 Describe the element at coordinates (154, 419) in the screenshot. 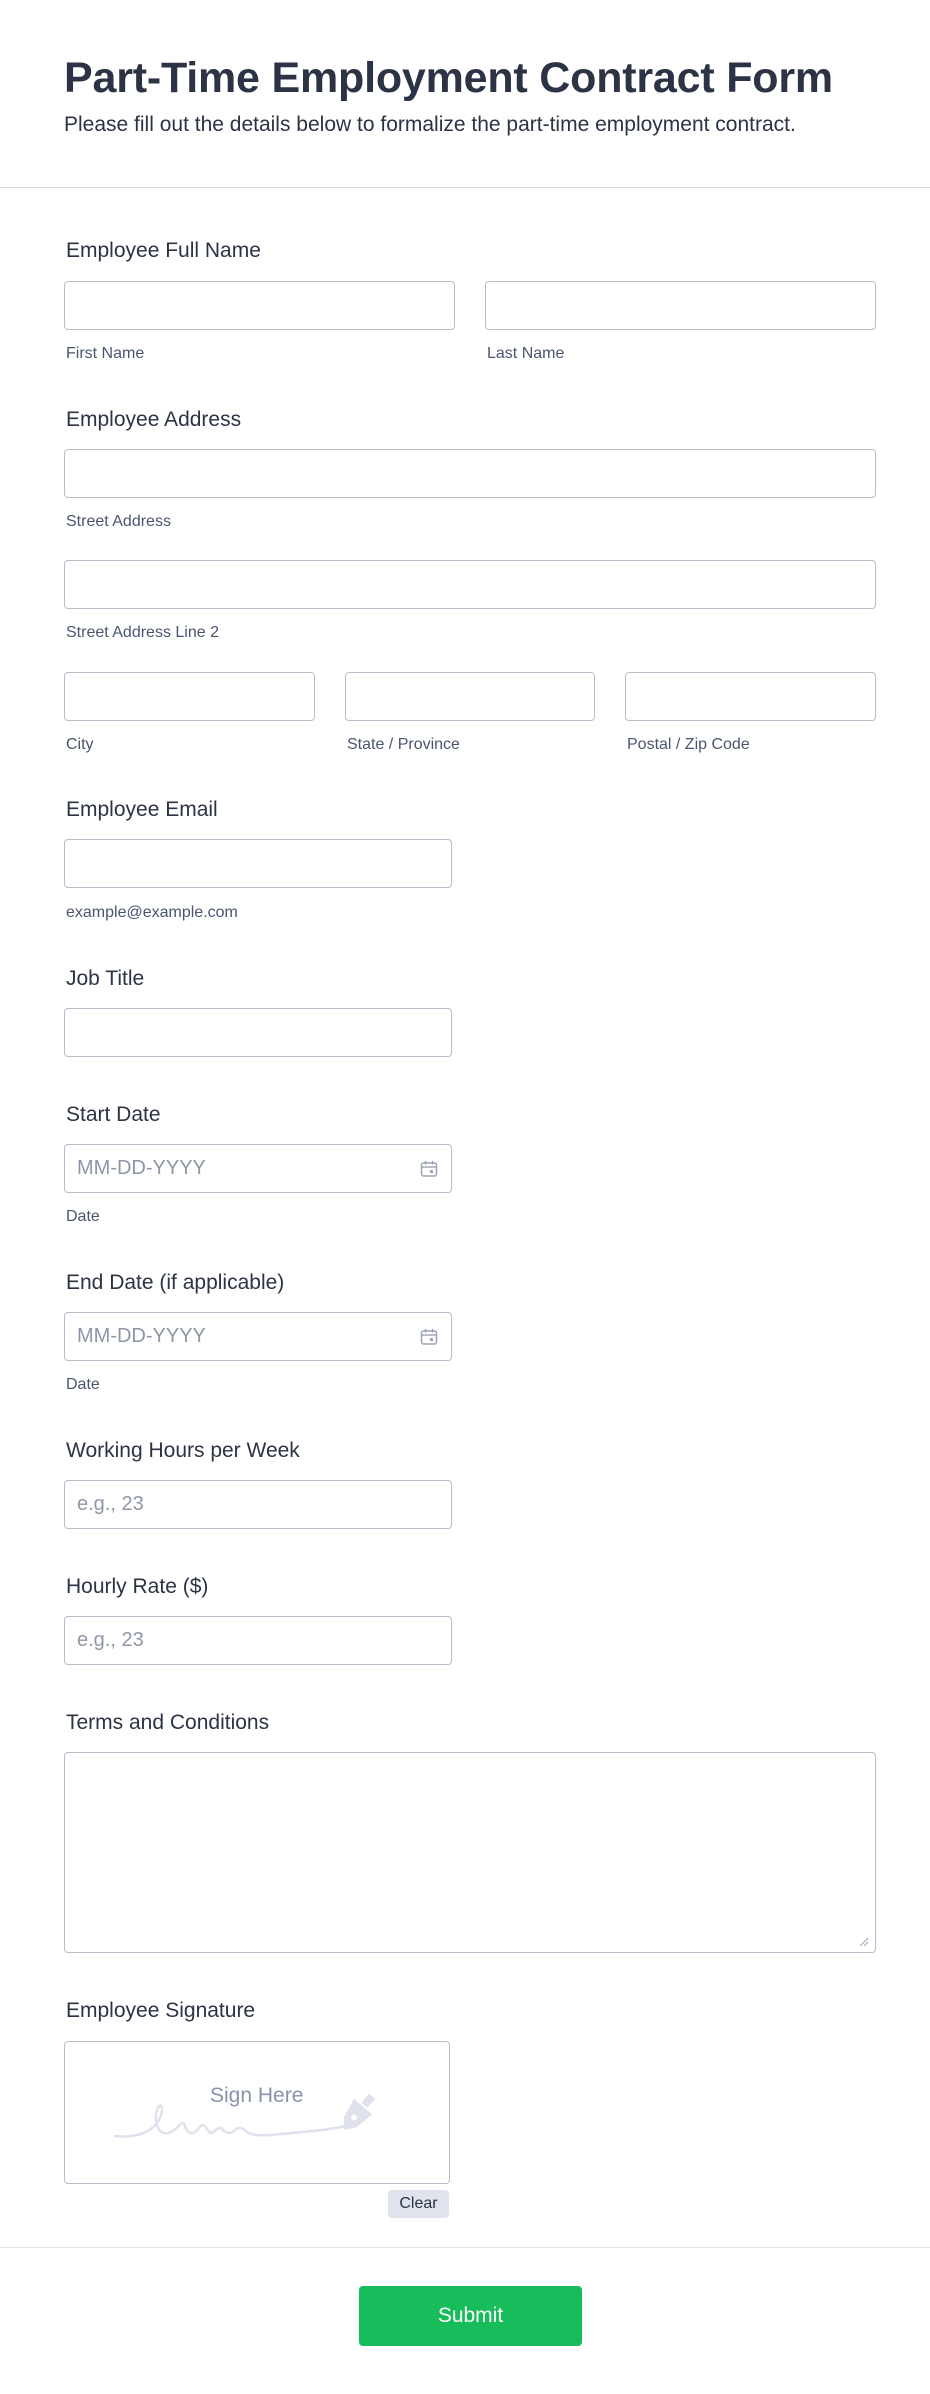

I see `address-label: Employee Address` at that location.